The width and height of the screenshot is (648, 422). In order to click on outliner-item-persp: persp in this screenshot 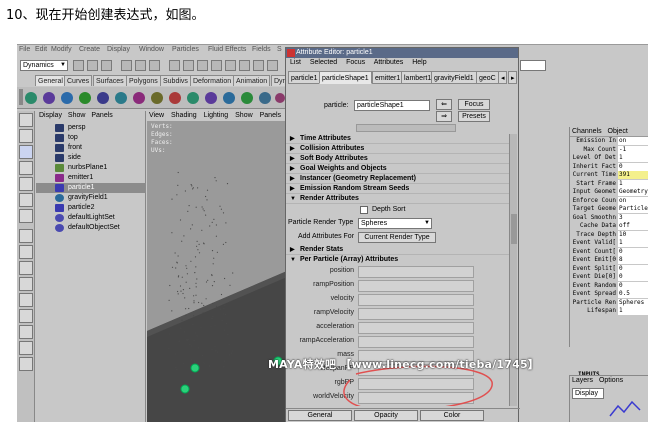, I will do `click(91, 128)`.